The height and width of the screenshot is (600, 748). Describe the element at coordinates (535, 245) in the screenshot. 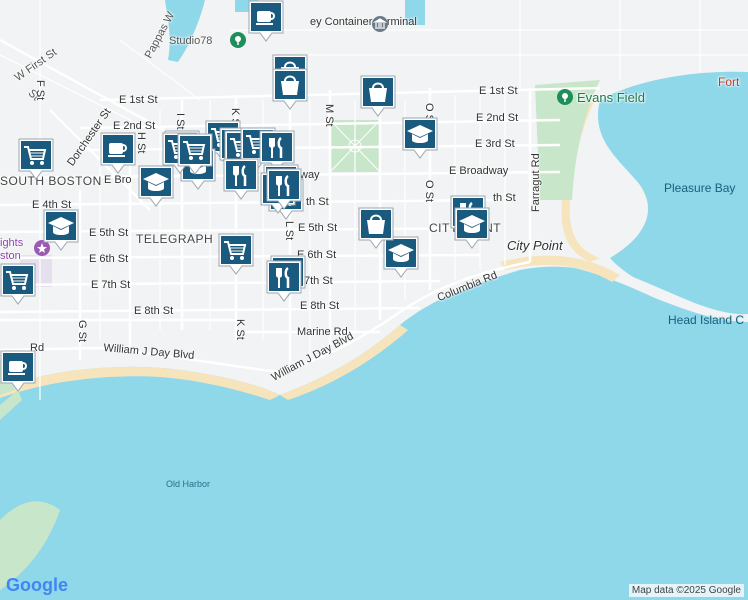

I see `label-city-point: City Point` at that location.